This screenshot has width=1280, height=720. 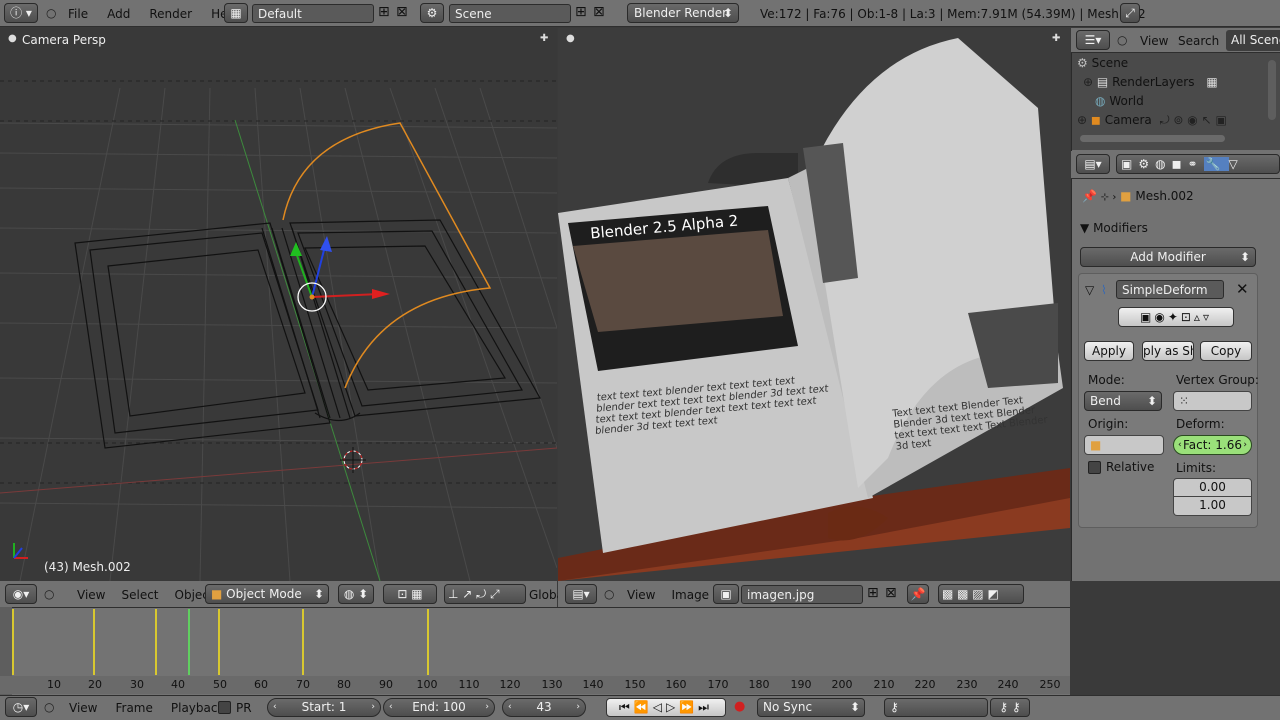 What do you see at coordinates (1170, 82) in the screenshot?
I see `outliner-item-renderlayers: ⊕ ▤ RenderLayers ▦` at bounding box center [1170, 82].